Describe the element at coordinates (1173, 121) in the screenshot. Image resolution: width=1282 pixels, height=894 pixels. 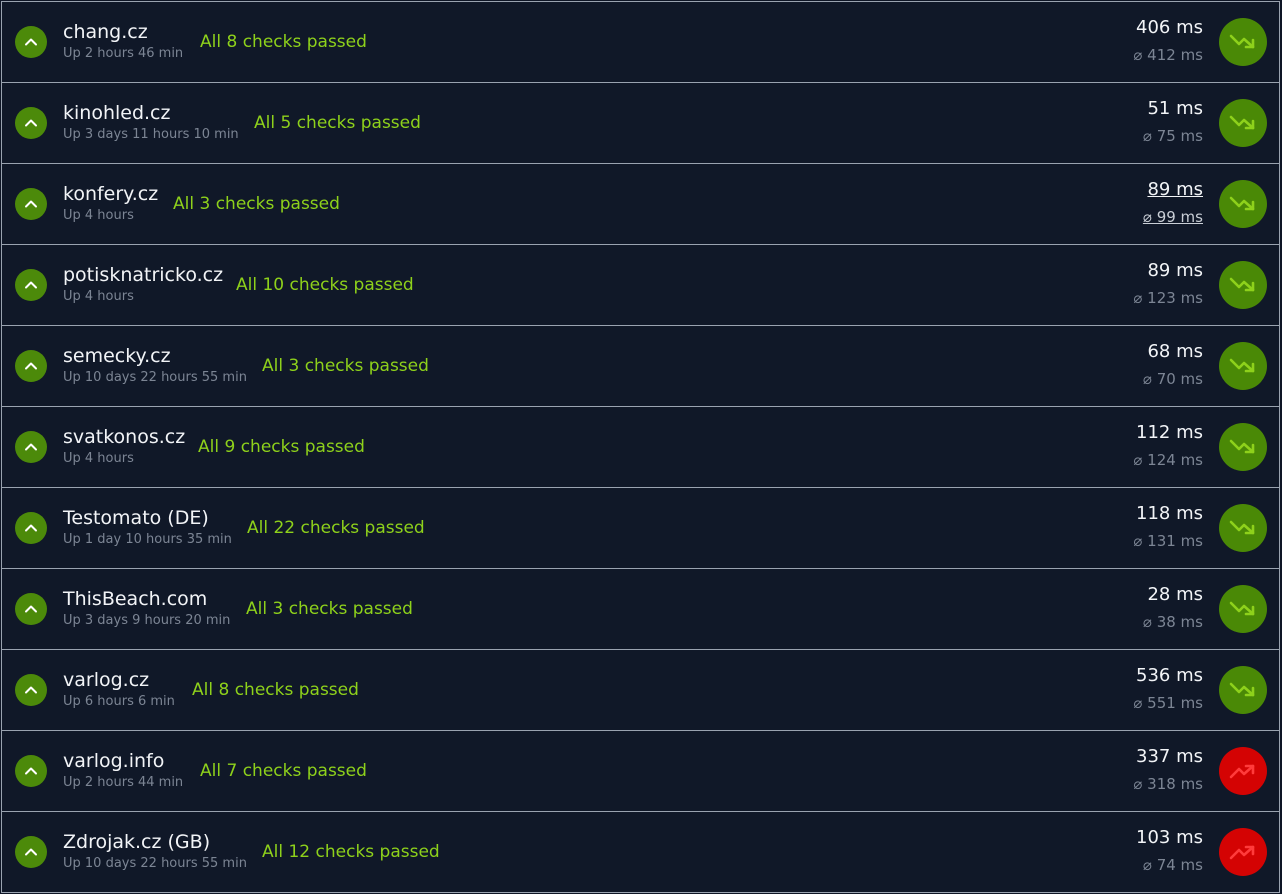
I see `response-time: 51 ms ⌀ 75 ms` at that location.